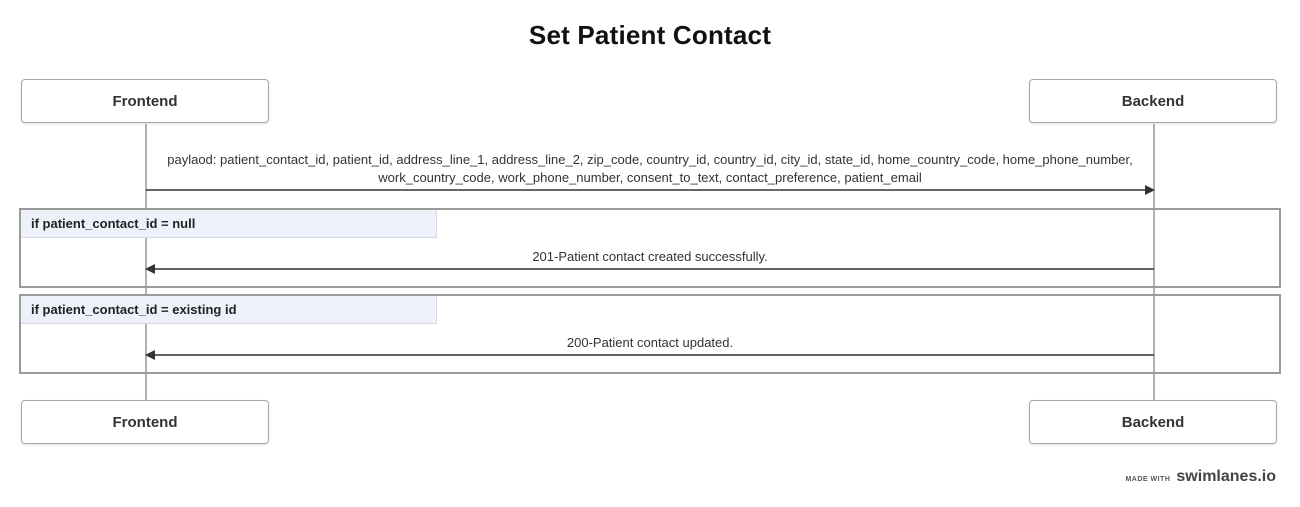 This screenshot has width=1300, height=507. I want to click on arrow-created, so click(649, 269).